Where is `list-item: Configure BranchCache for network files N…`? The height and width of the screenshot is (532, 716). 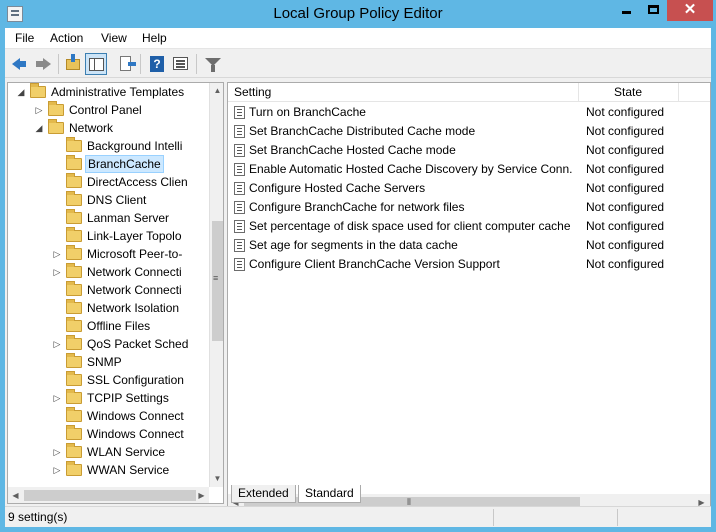
list-item: Configure BranchCache for network files N… is located at coordinates (463, 207).